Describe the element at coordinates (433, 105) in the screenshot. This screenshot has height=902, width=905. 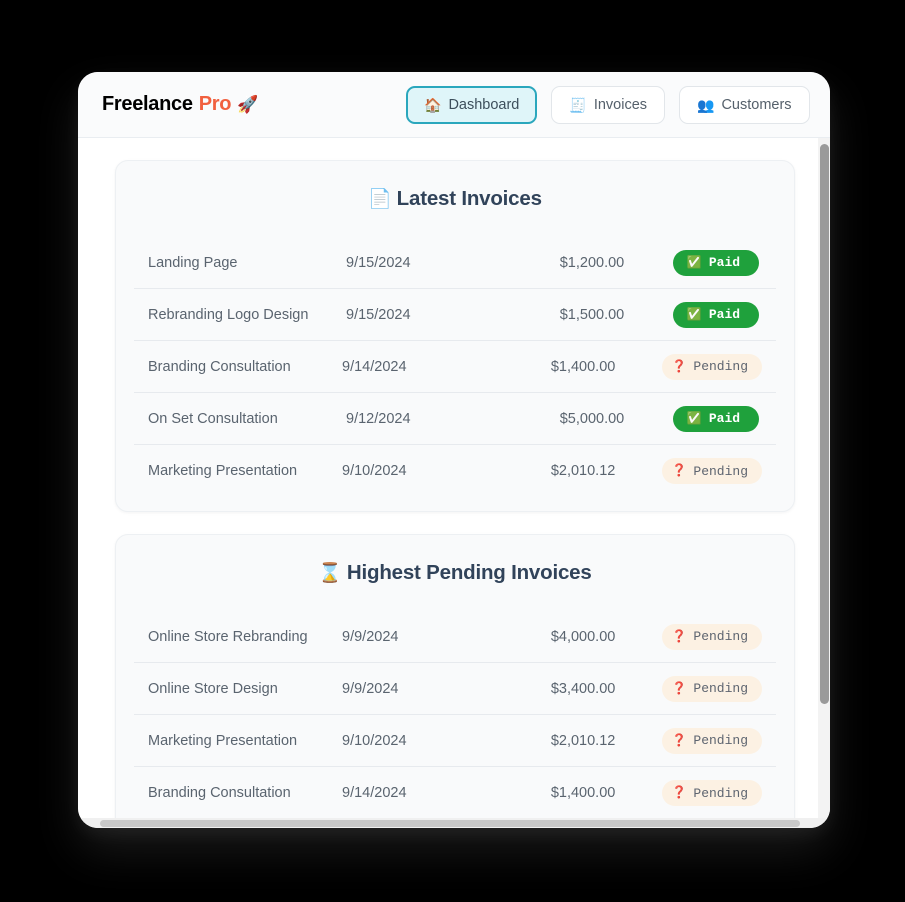
I see `house-icon: 🏠` at that location.